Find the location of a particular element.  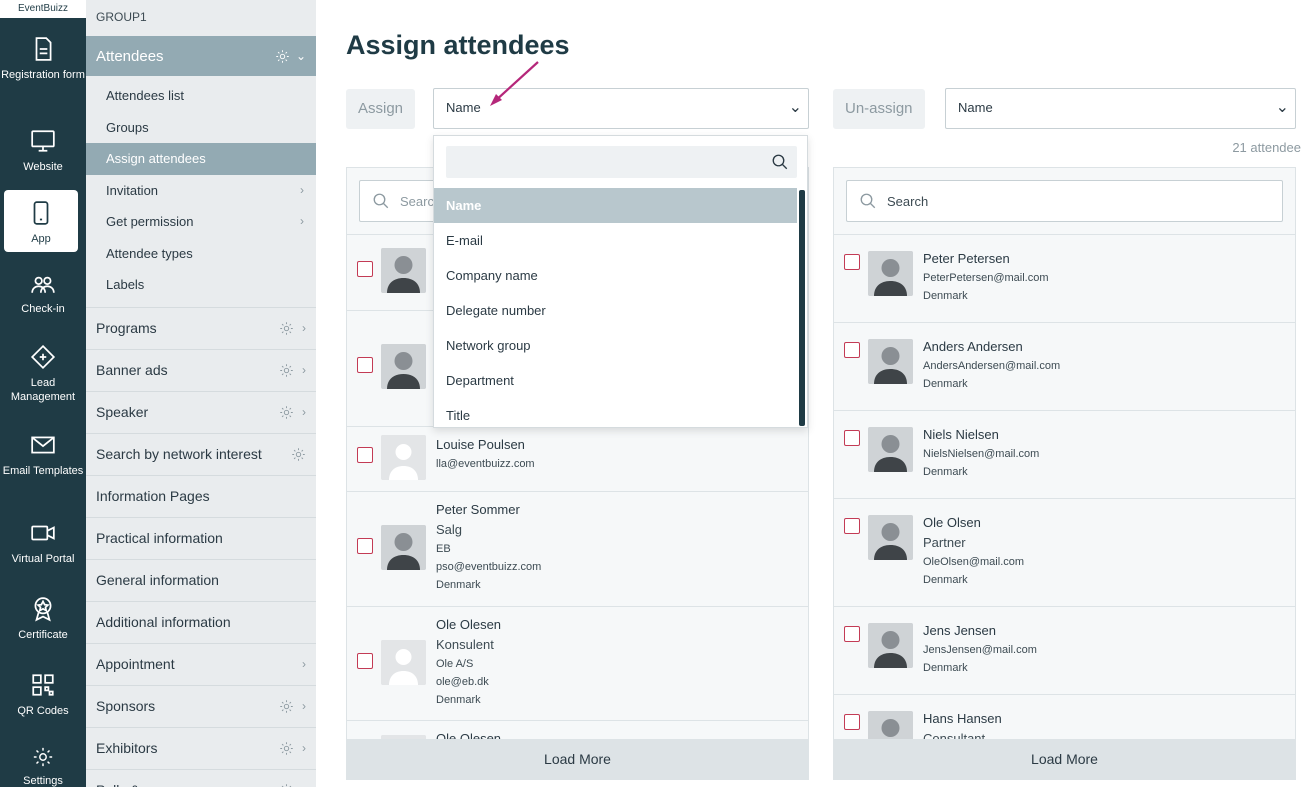

sidebar-item-attendee-types: Attendee types is located at coordinates (201, 254).